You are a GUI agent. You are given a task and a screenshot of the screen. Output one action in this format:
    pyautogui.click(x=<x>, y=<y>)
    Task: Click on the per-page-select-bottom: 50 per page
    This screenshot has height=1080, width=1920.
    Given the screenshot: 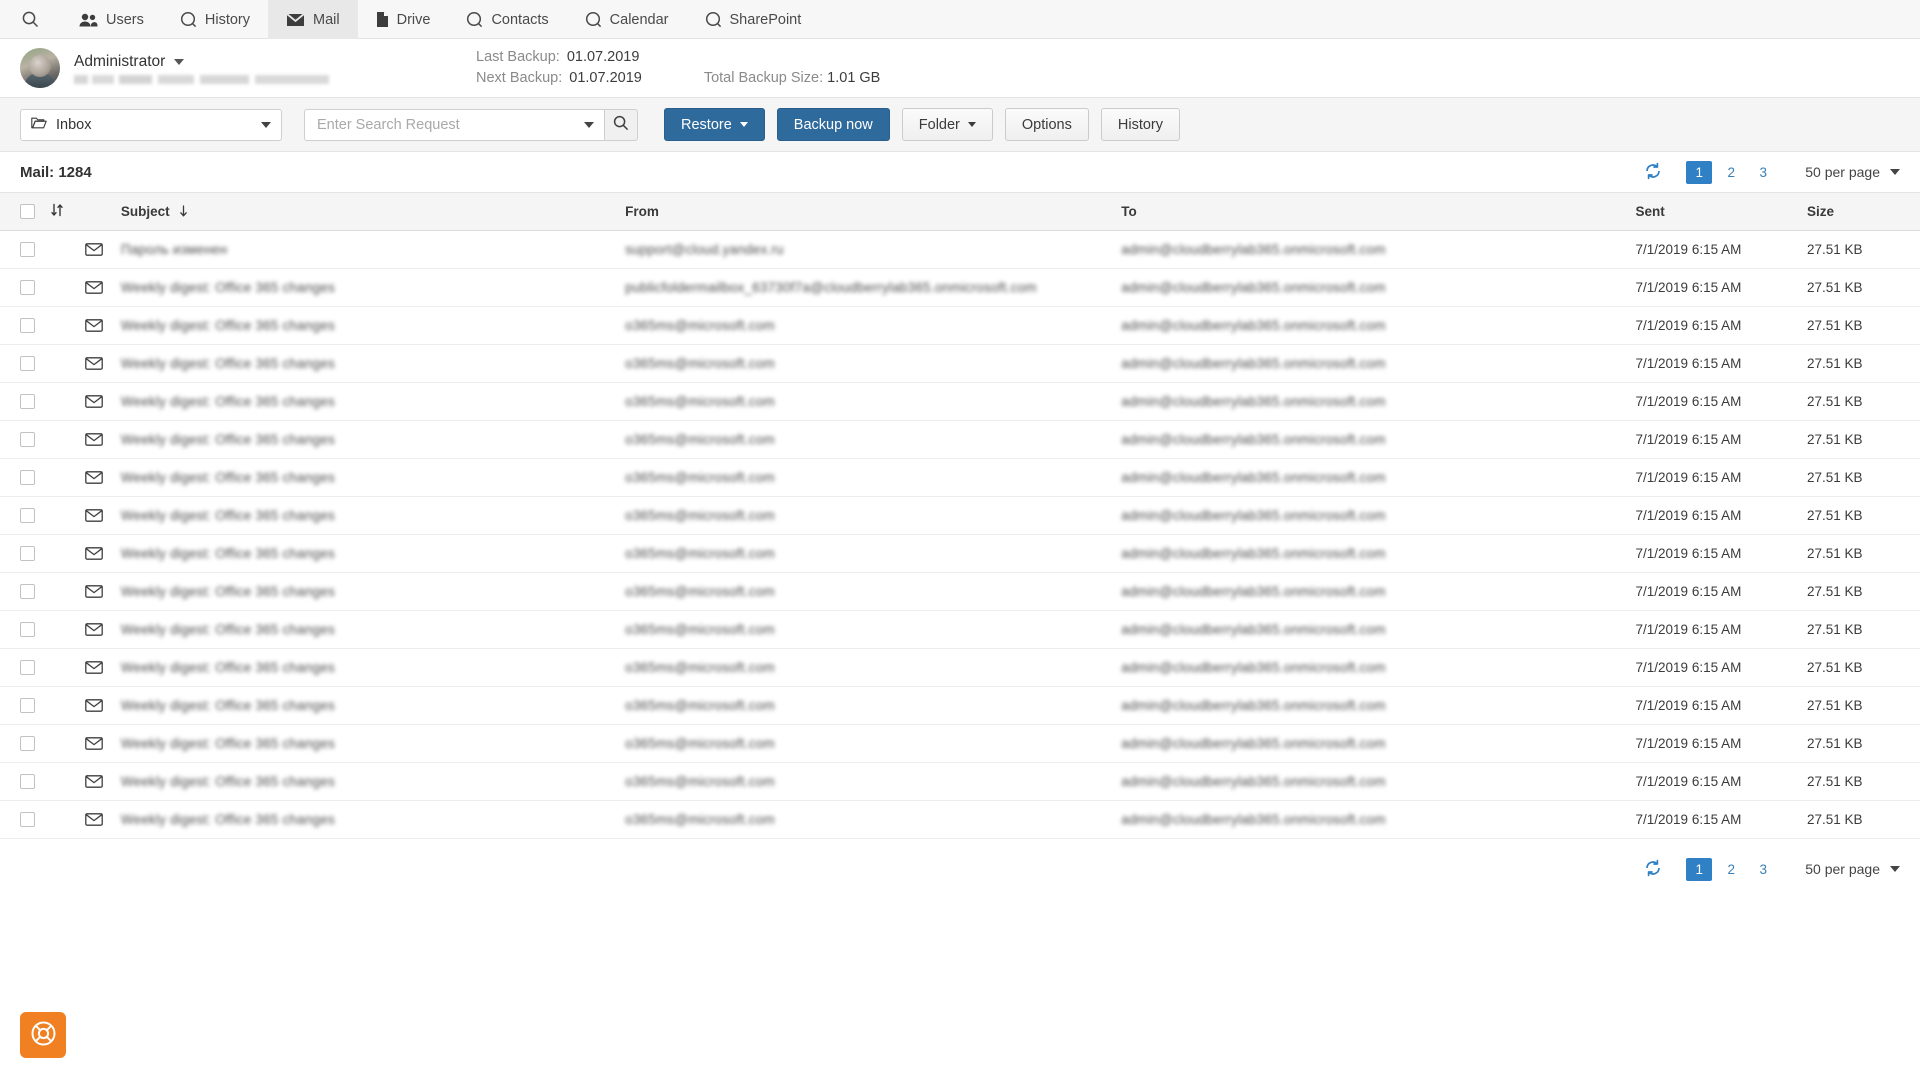 What is the action you would take?
    pyautogui.click(x=1852, y=869)
    